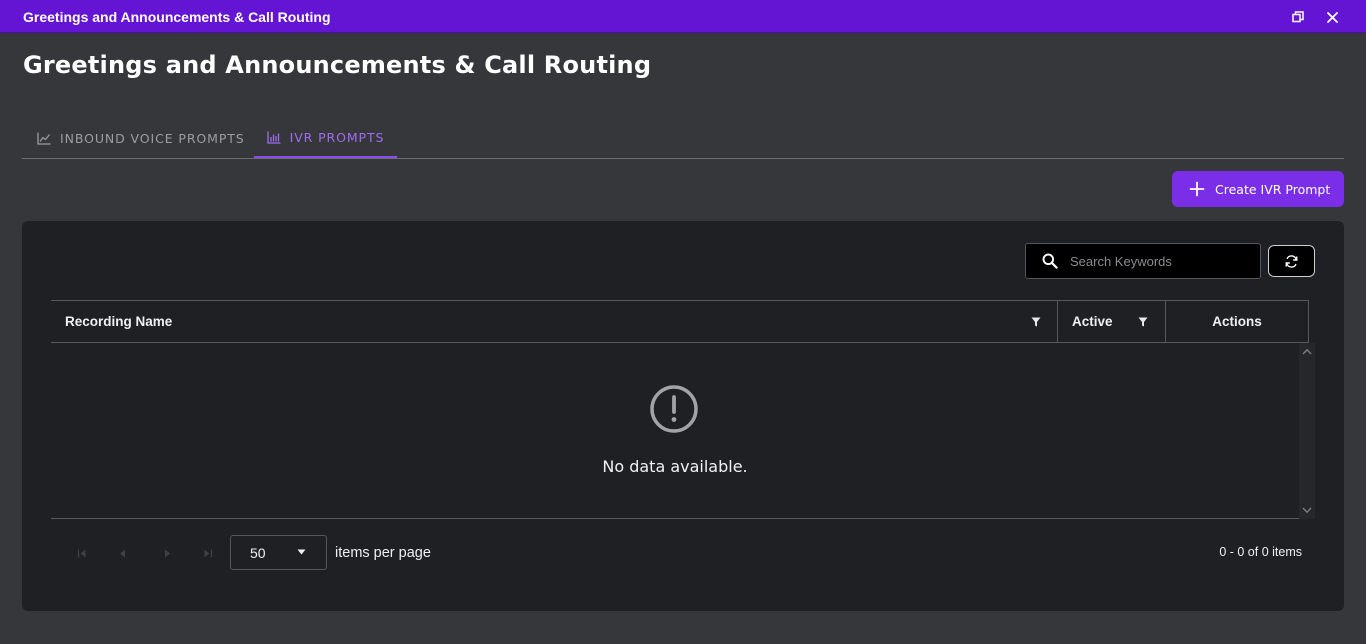 Image resolution: width=1366 pixels, height=644 pixels. What do you see at coordinates (208, 553) in the screenshot?
I see `last-page-icon` at bounding box center [208, 553].